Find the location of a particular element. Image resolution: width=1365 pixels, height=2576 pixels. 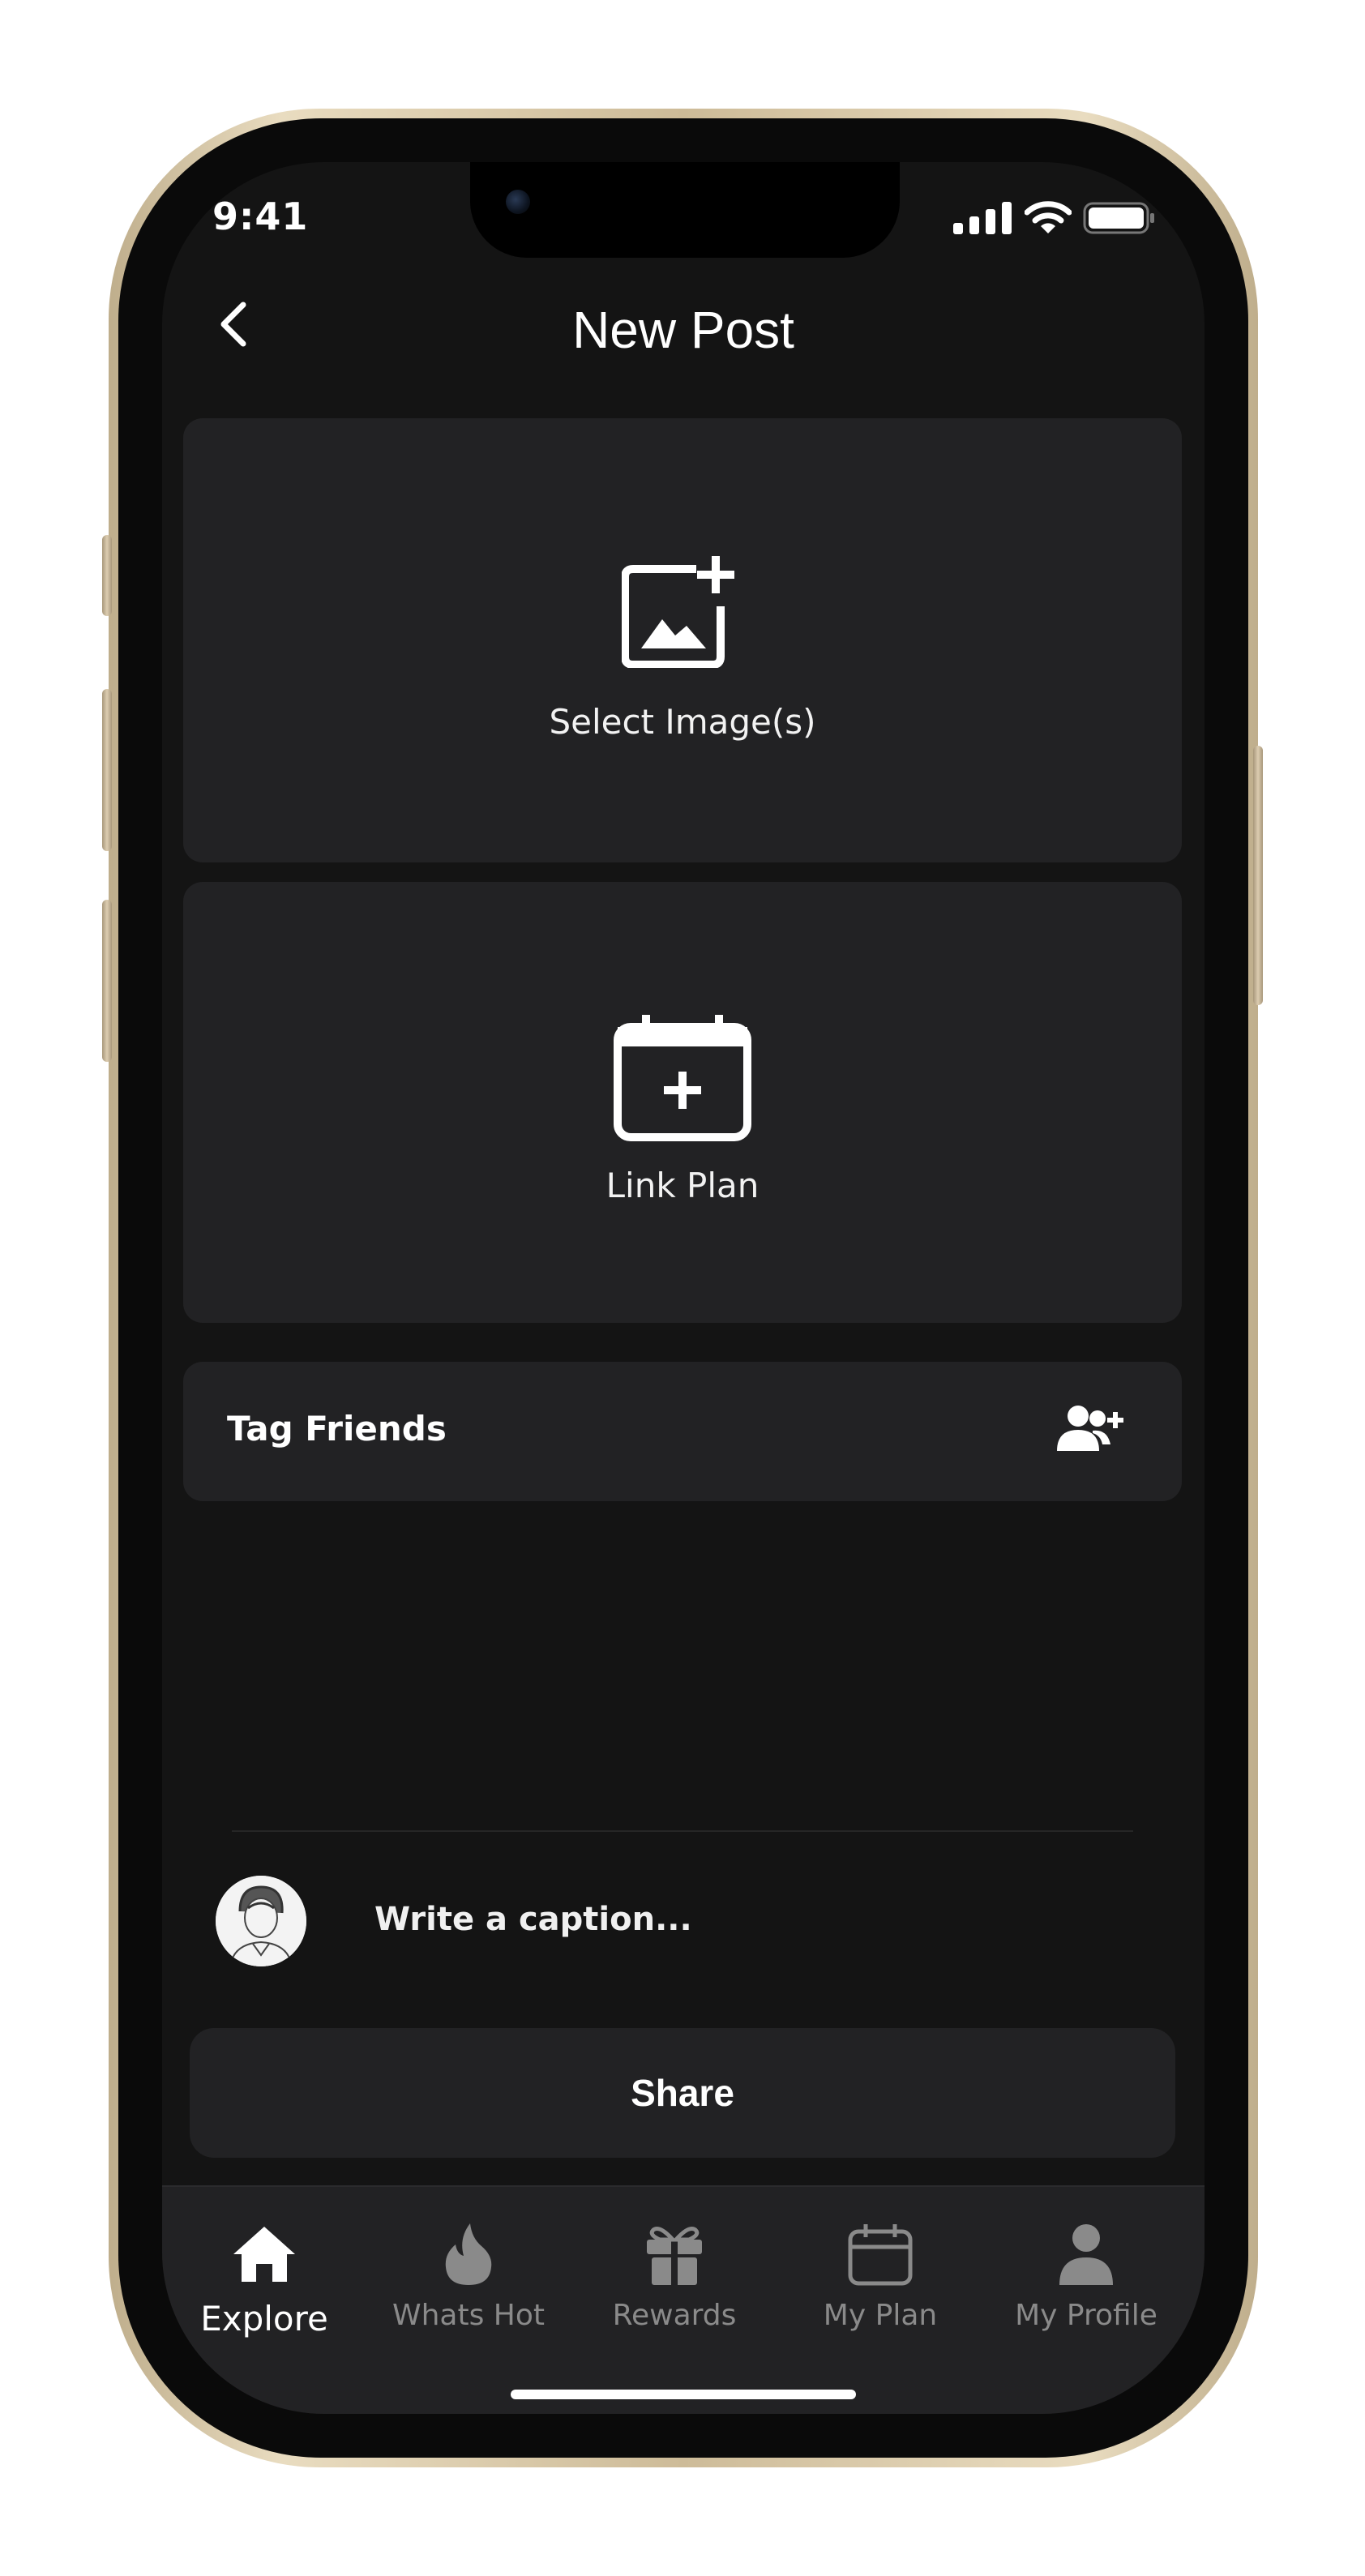

tab-rewards-label: Rewards is located at coordinates (674, 2315).